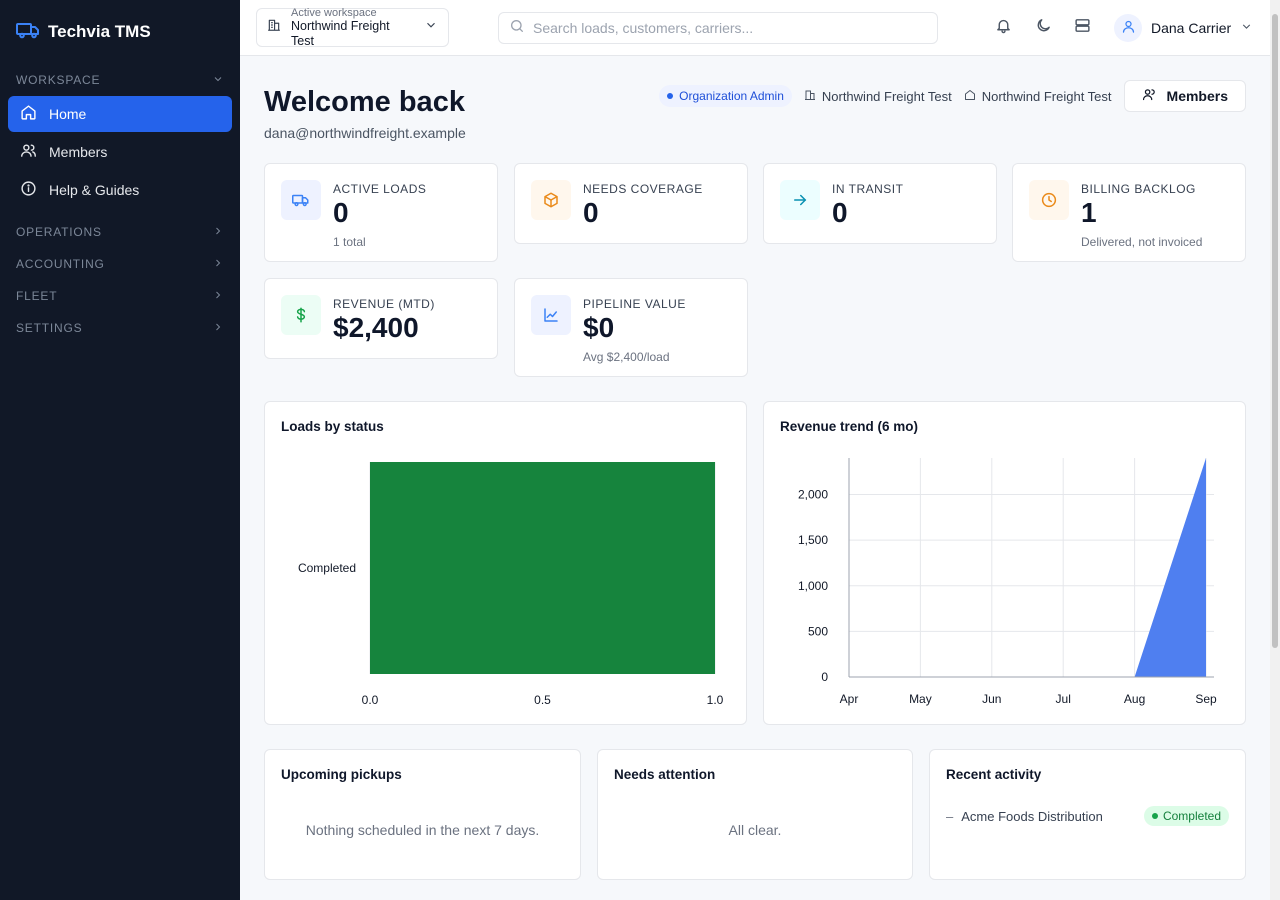 This screenshot has width=1280, height=900. I want to click on kpi-label: PIPELINE VALUE, so click(634, 304).